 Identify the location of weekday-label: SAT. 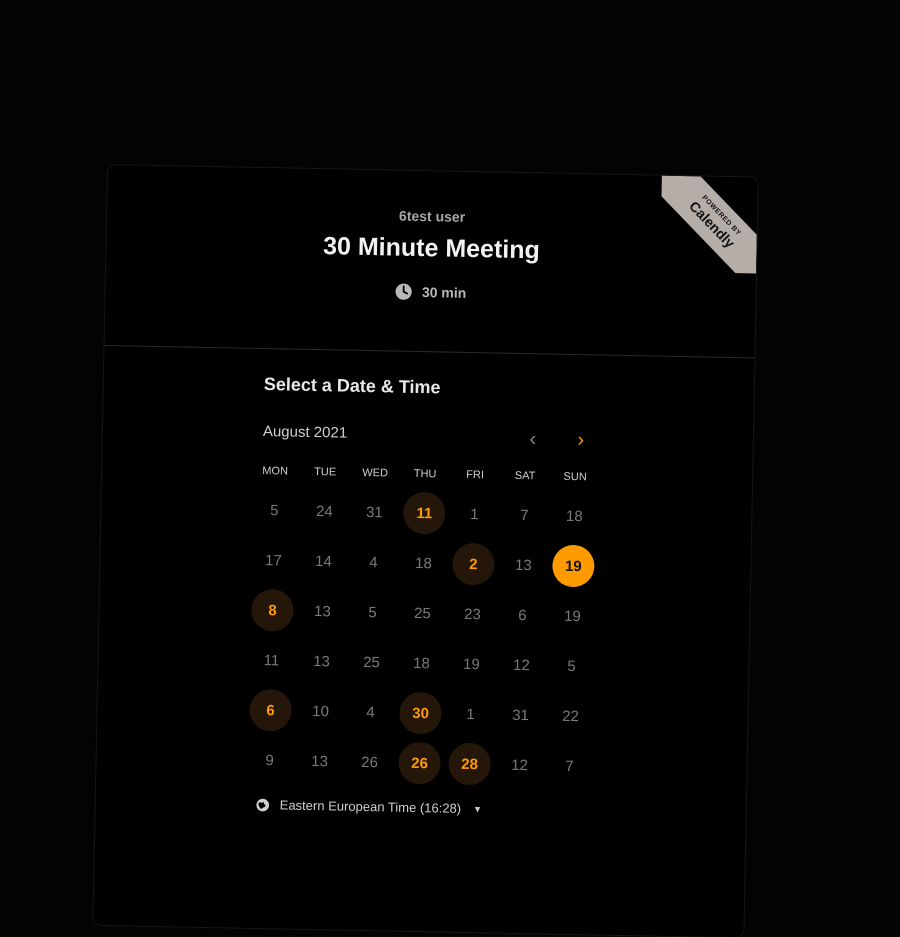
(525, 476).